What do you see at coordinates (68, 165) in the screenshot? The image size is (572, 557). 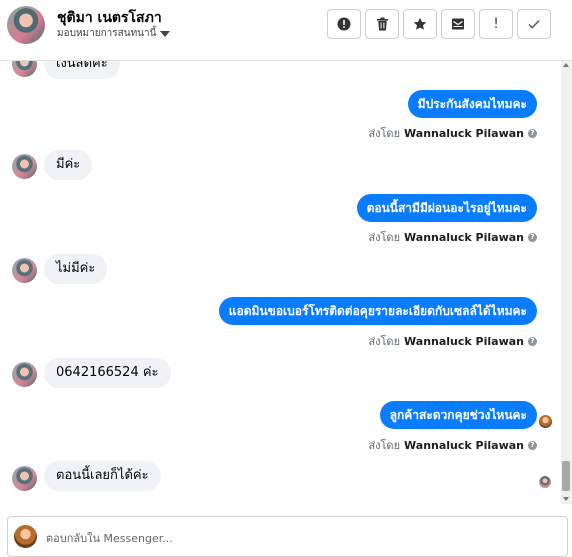 I see `incoming-message: มีค่ะ` at bounding box center [68, 165].